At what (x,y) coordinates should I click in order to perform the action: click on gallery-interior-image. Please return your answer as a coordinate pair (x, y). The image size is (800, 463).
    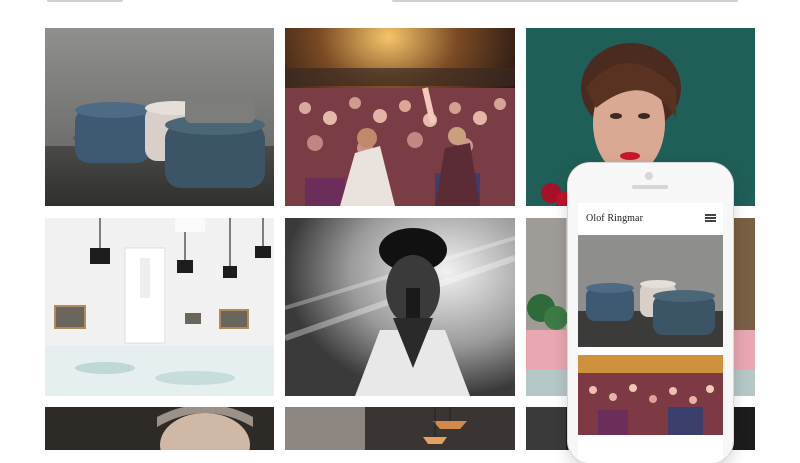
    Looking at the image, I should click on (159, 307).